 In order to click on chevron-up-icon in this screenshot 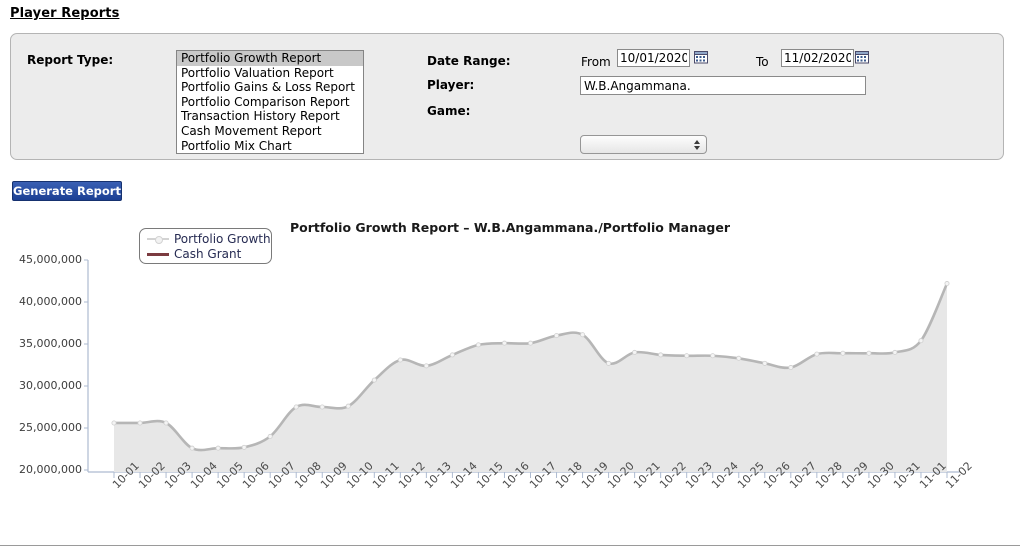, I will do `click(697, 142)`.